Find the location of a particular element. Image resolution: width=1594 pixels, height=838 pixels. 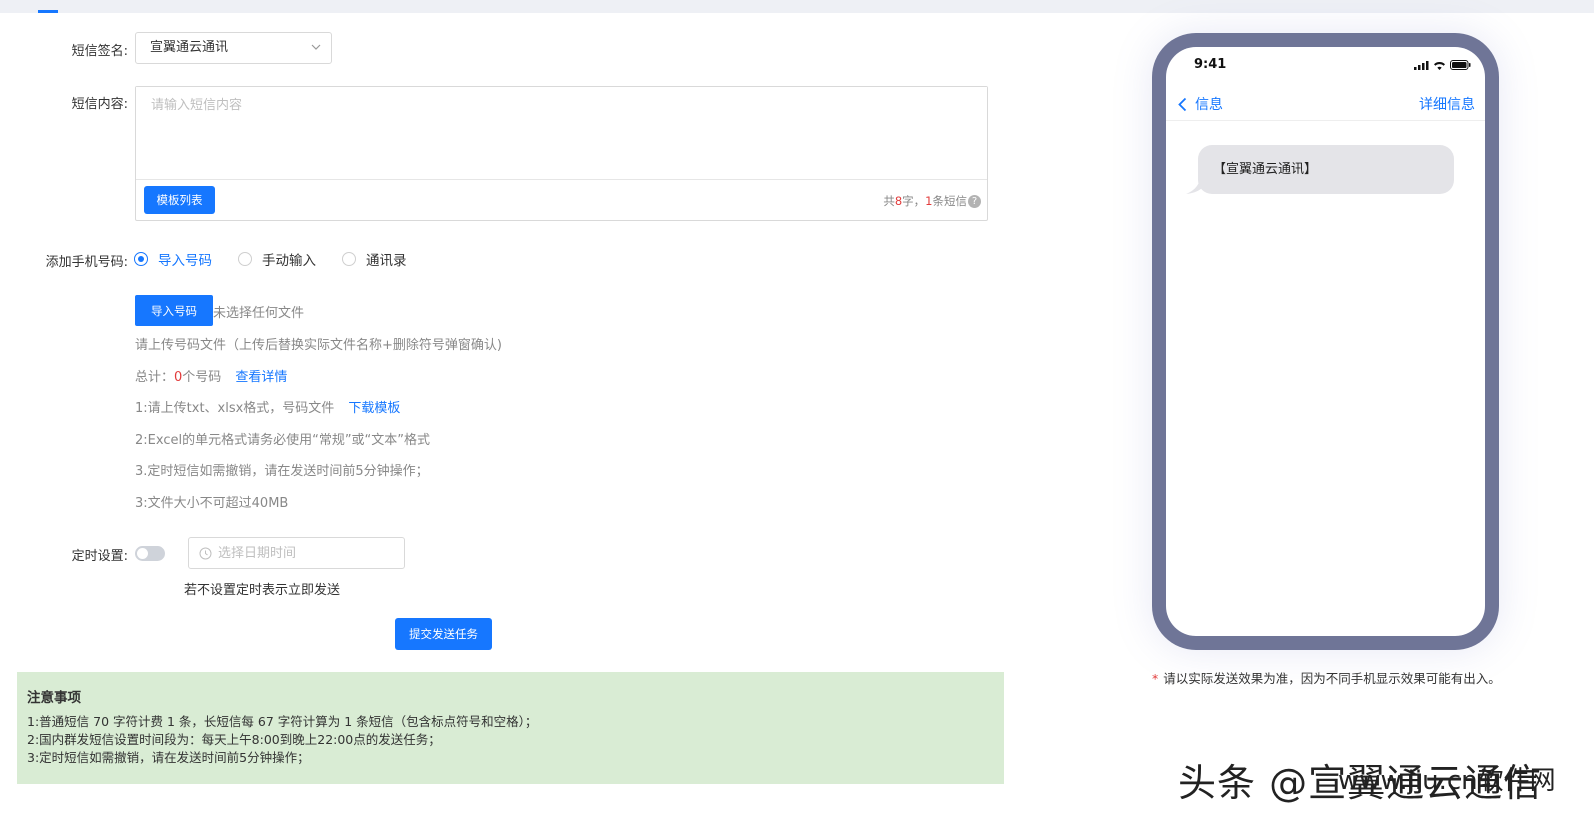

watermark-site: www.jiu.cn软件网 is located at coordinates (1447, 781).